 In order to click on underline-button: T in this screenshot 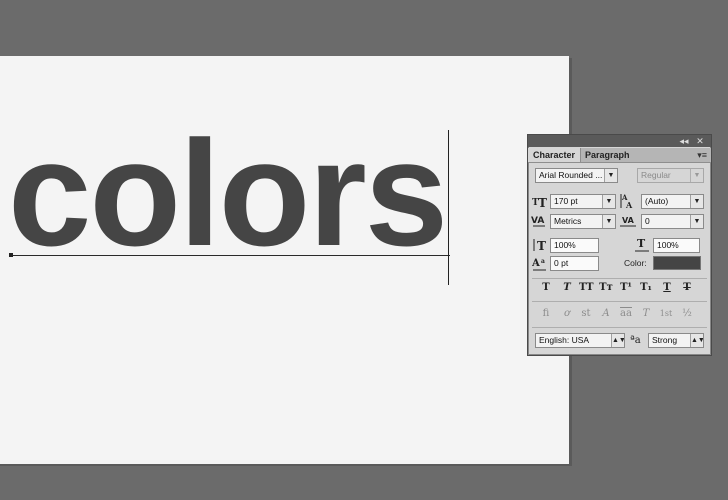, I will do `click(667, 288)`.